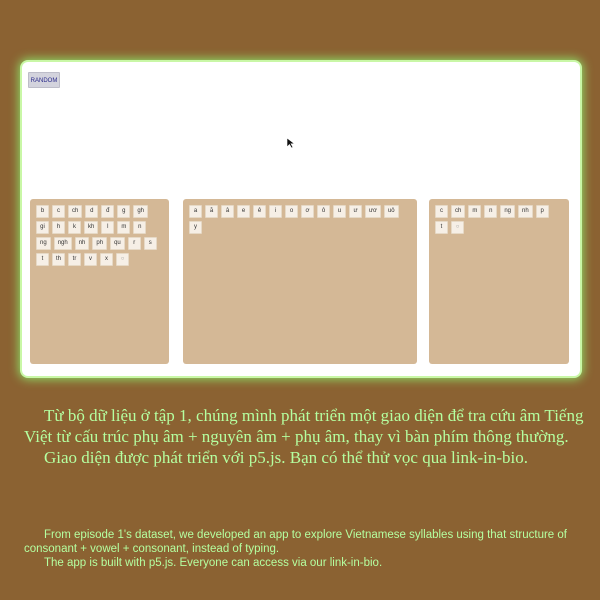 The width and height of the screenshot is (600, 600). I want to click on letter-key: l, so click(108, 227).